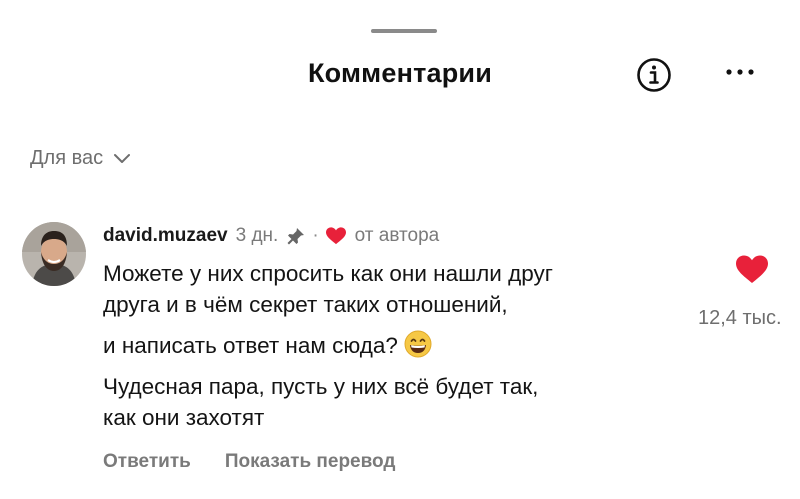  I want to click on comment-line: друга и в чём секрет таких отношений,, so click(305, 304).